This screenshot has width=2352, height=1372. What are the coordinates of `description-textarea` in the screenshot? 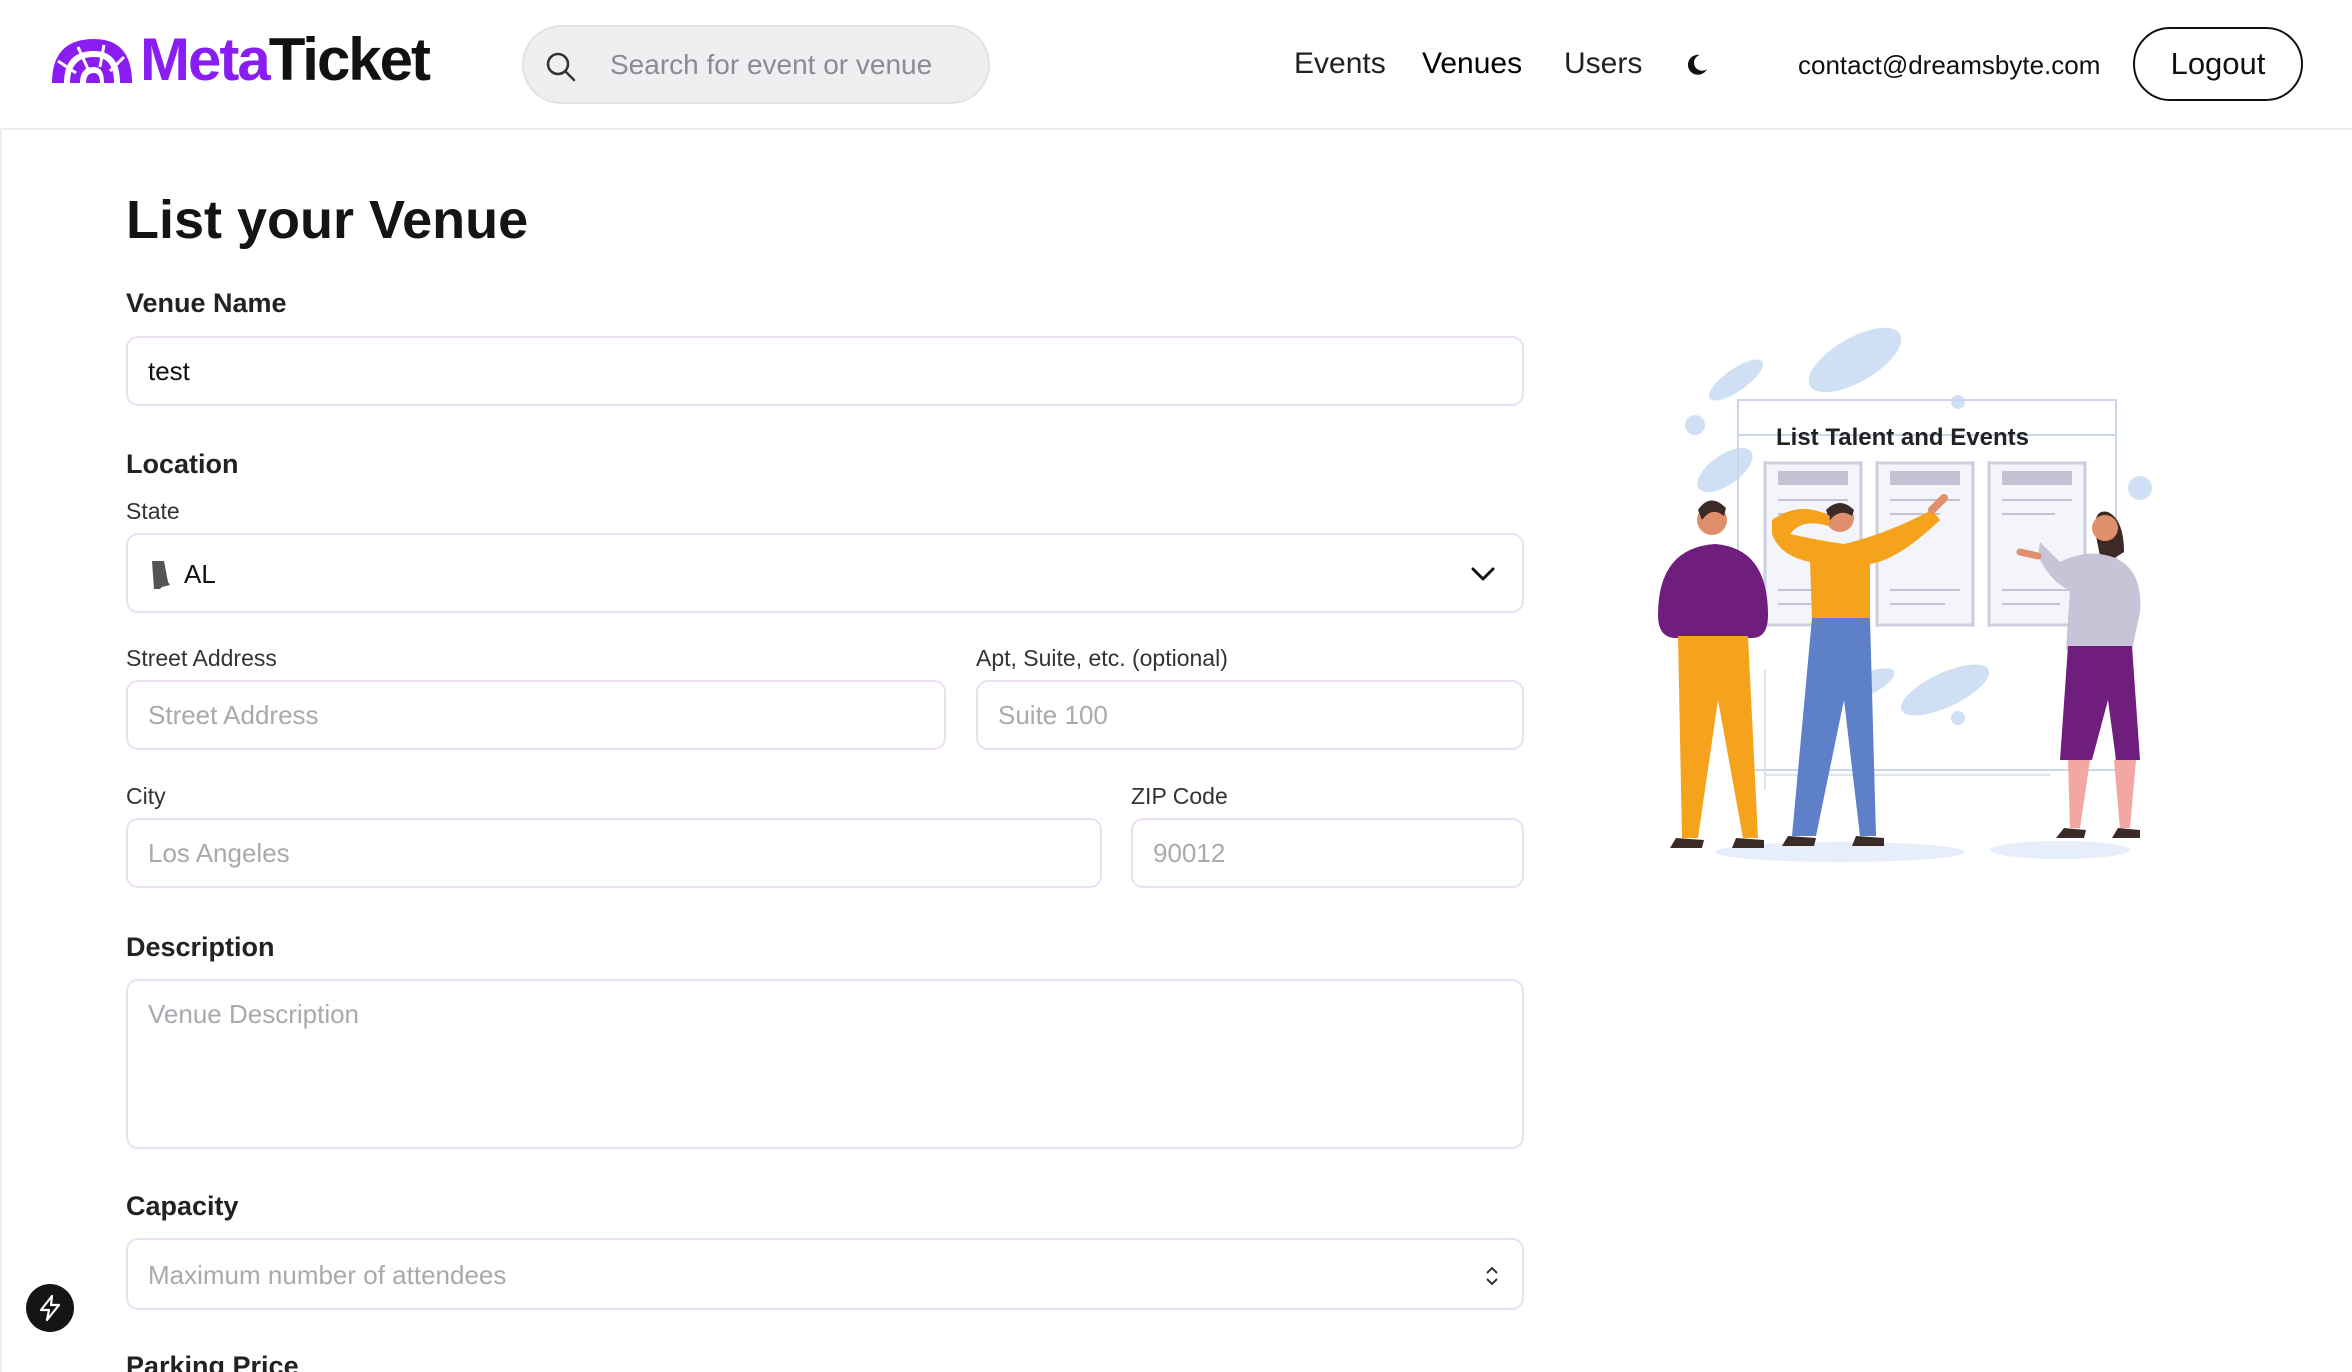 It's located at (825, 1064).